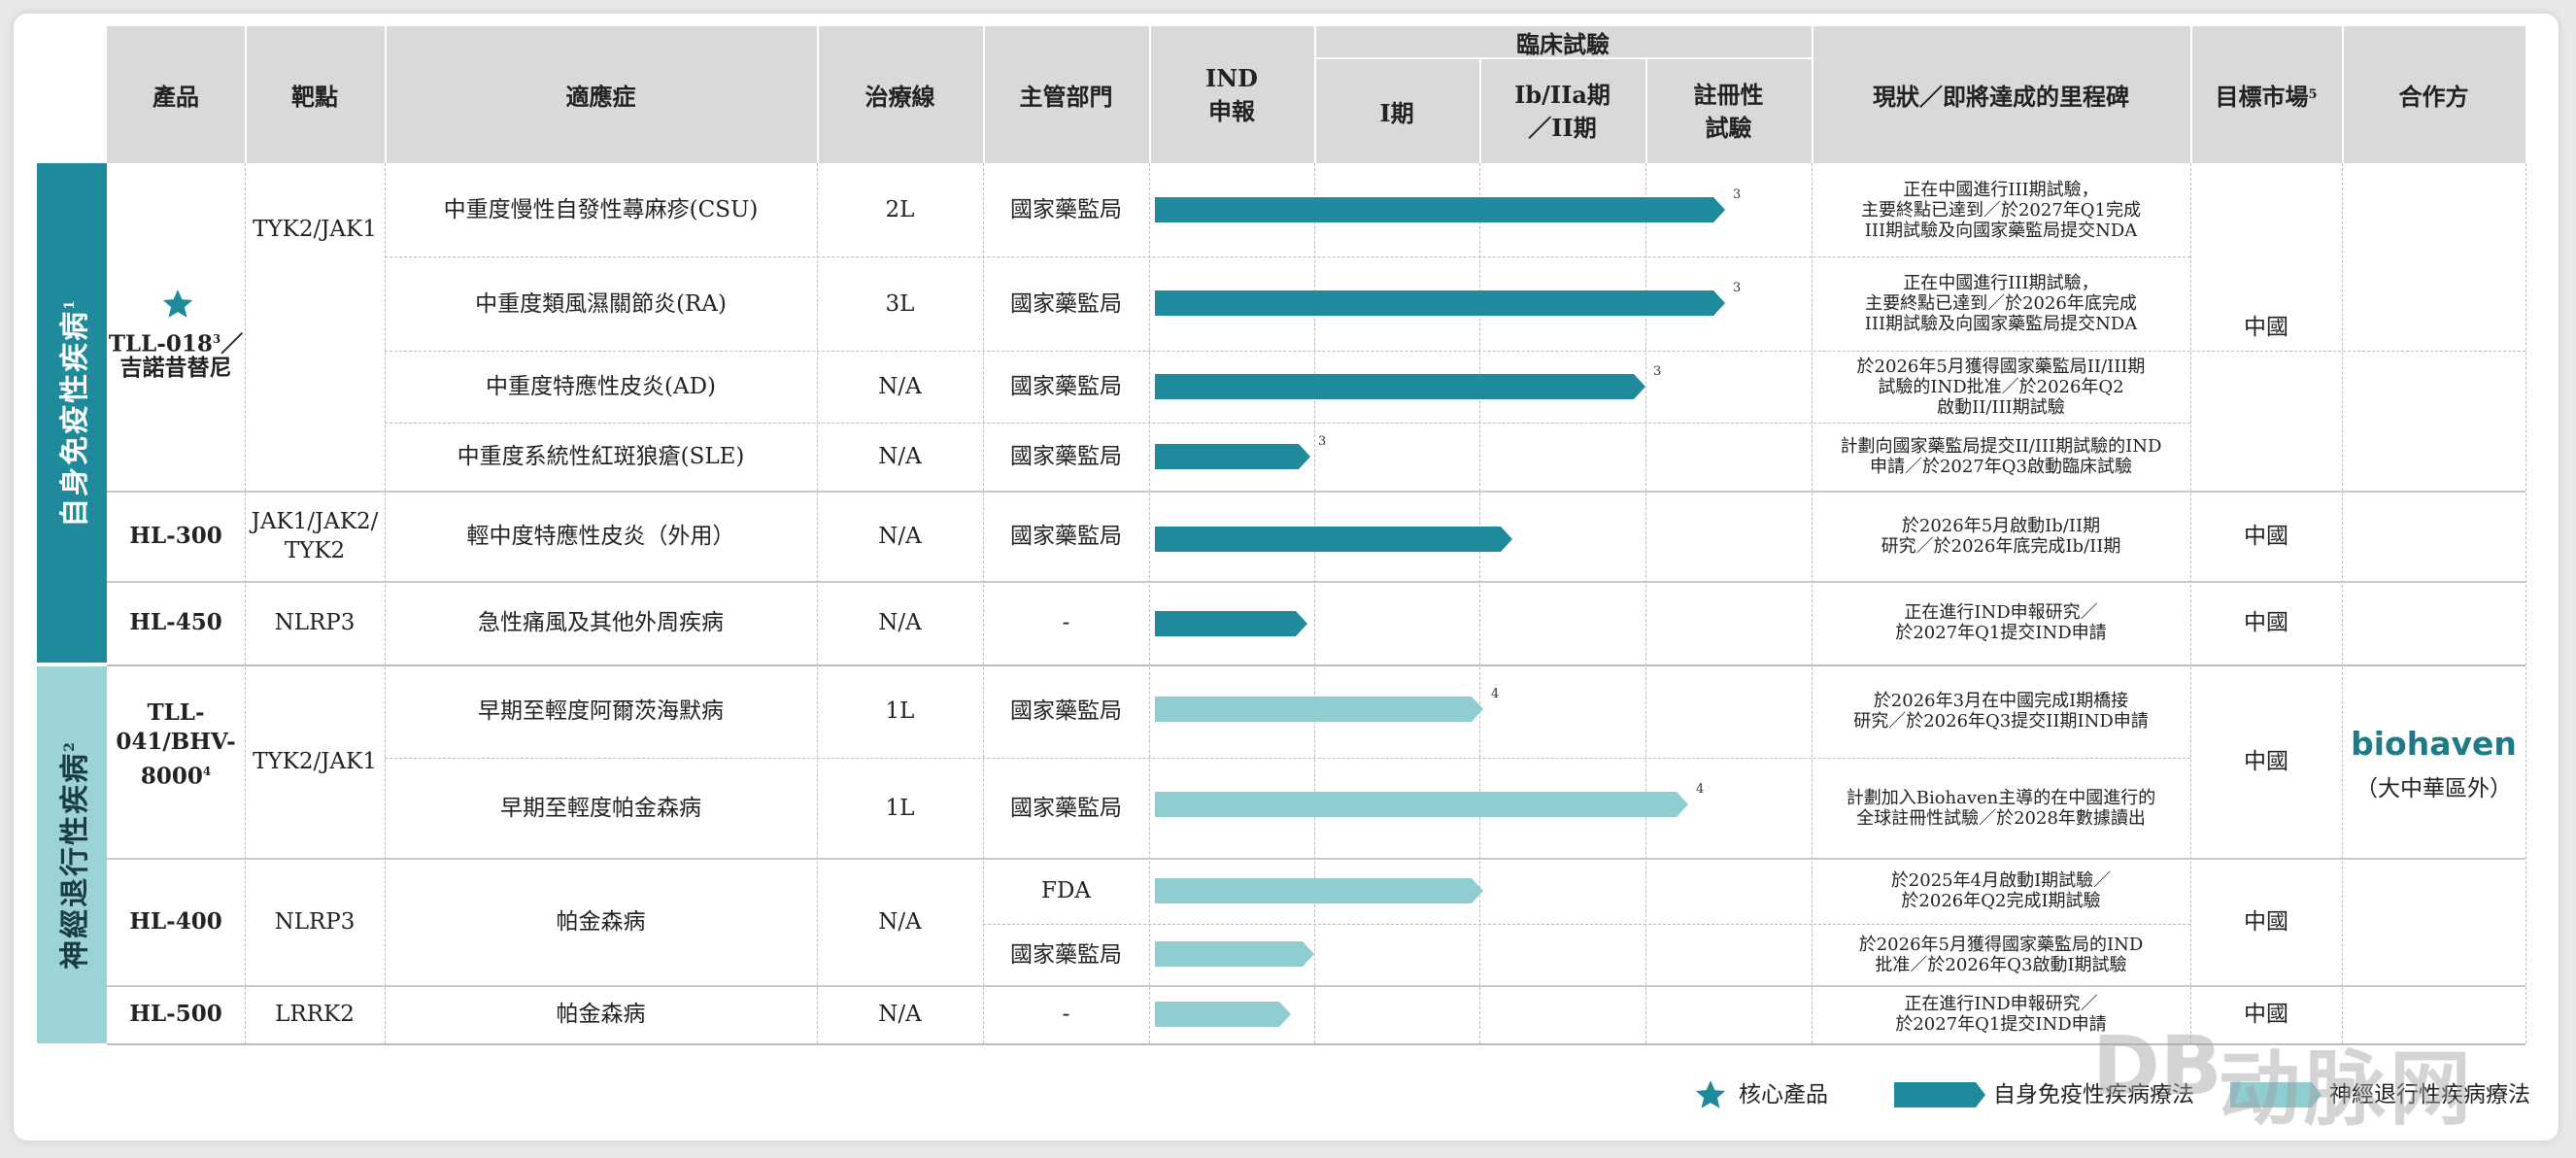  I want to click on line-parkinsons: 1L, so click(900, 808).